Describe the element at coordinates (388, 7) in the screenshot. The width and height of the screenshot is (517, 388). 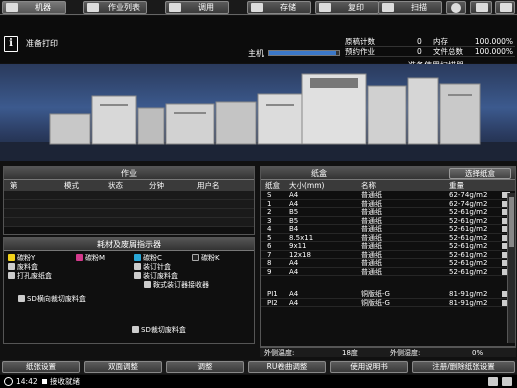
I see `scan-icon` at that location.